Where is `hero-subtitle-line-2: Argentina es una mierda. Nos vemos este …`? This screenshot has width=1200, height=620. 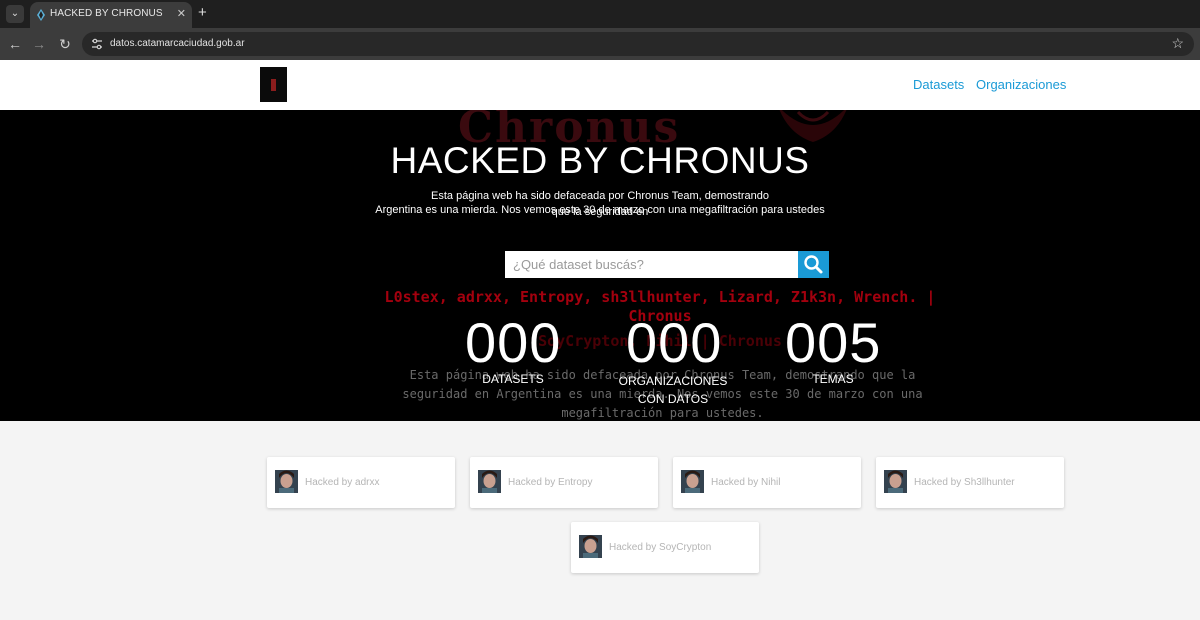
hero-subtitle-line-2: Argentina es una mierda. Nos vemos este … is located at coordinates (600, 210).